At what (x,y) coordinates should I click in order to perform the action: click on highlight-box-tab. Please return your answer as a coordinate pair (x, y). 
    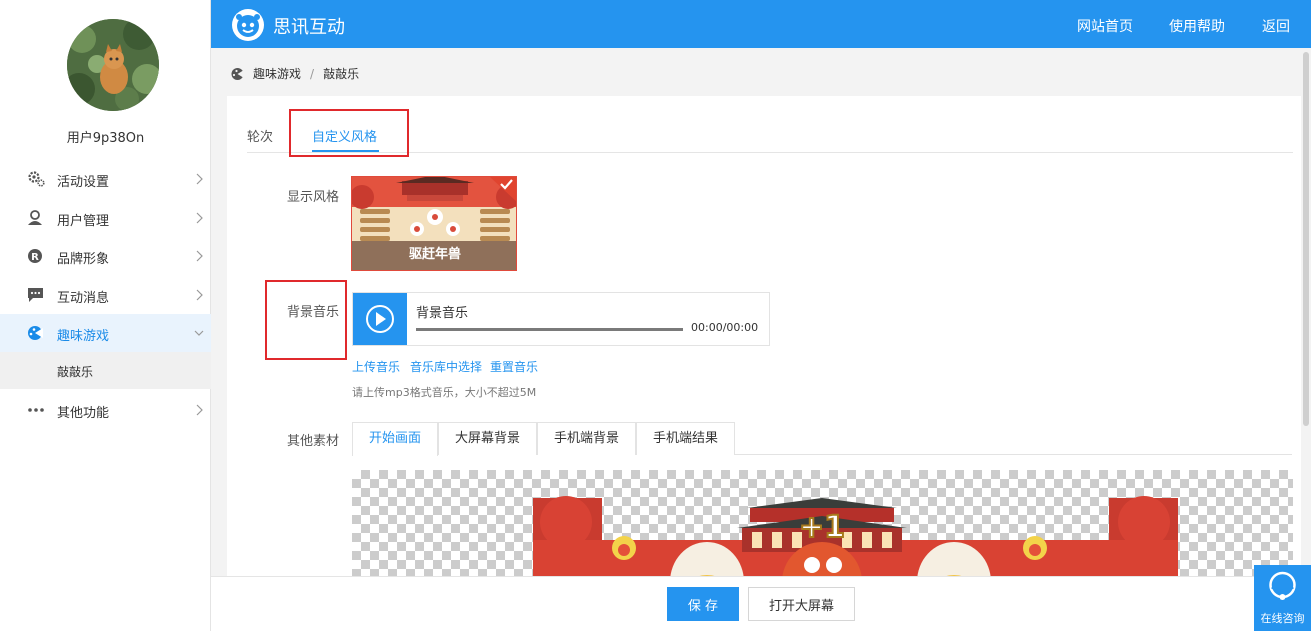
    Looking at the image, I should click on (349, 133).